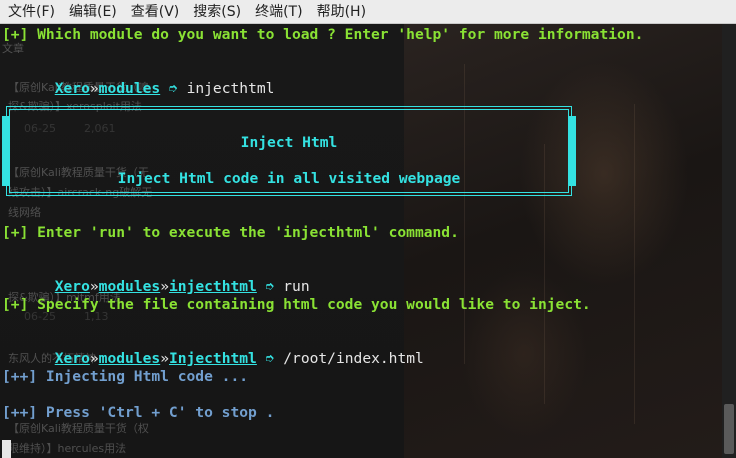  What do you see at coordinates (138, 412) in the screenshot?
I see `output-line-stop-hint: [++] Press 'Ctrl + C' to stop .` at bounding box center [138, 412].